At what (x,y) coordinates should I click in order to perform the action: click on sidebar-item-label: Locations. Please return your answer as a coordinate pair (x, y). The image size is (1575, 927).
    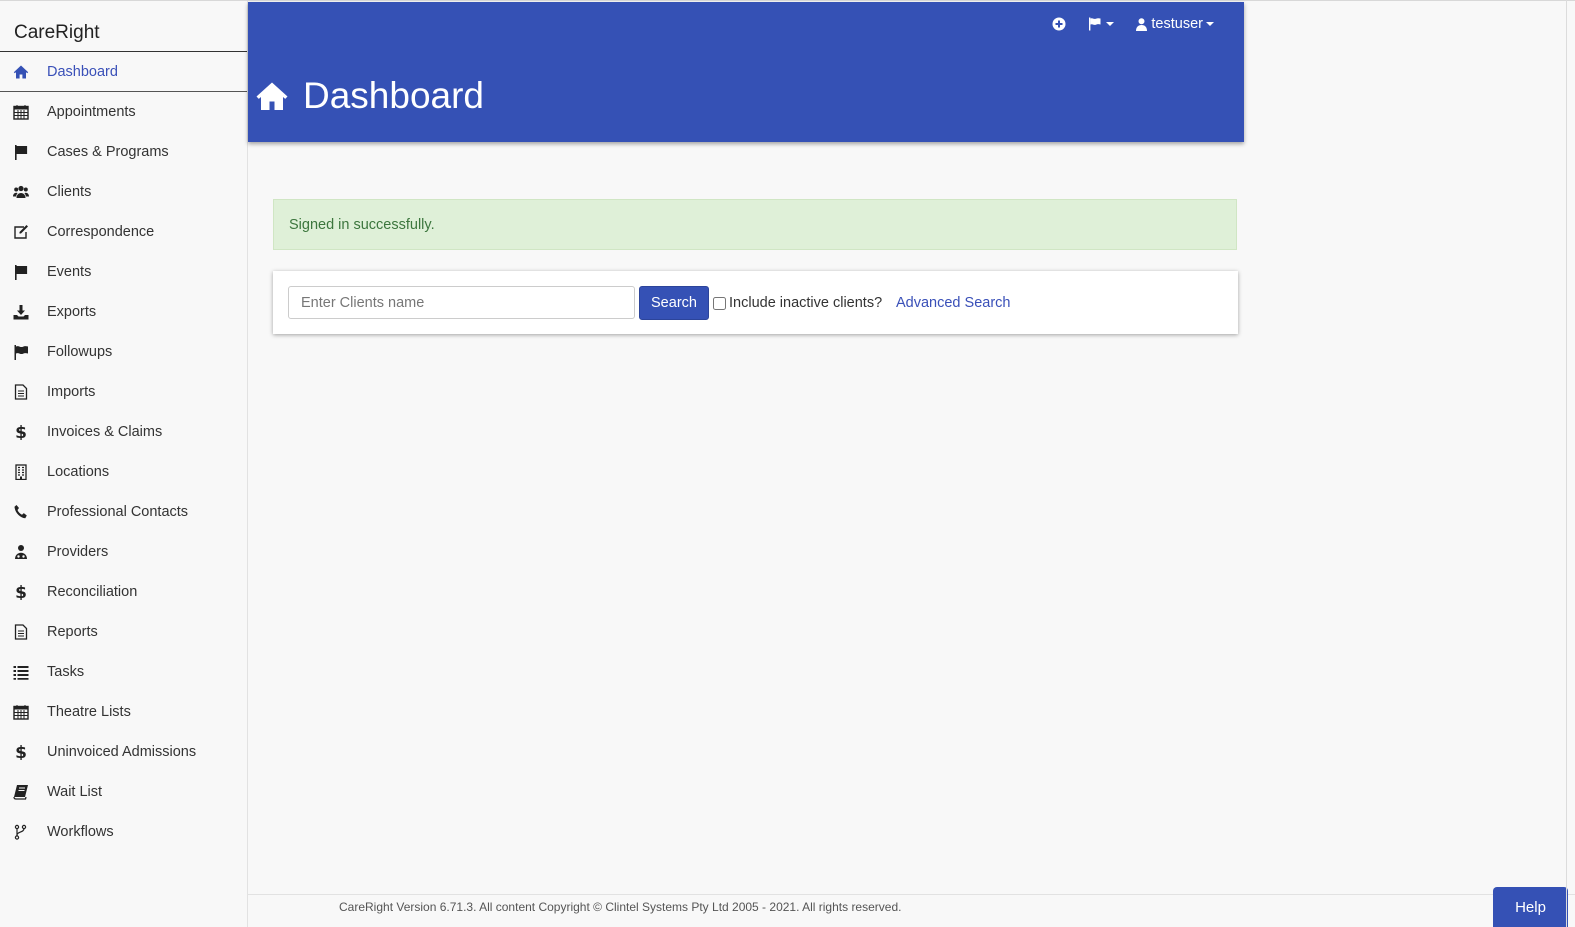
    Looking at the image, I should click on (78, 472).